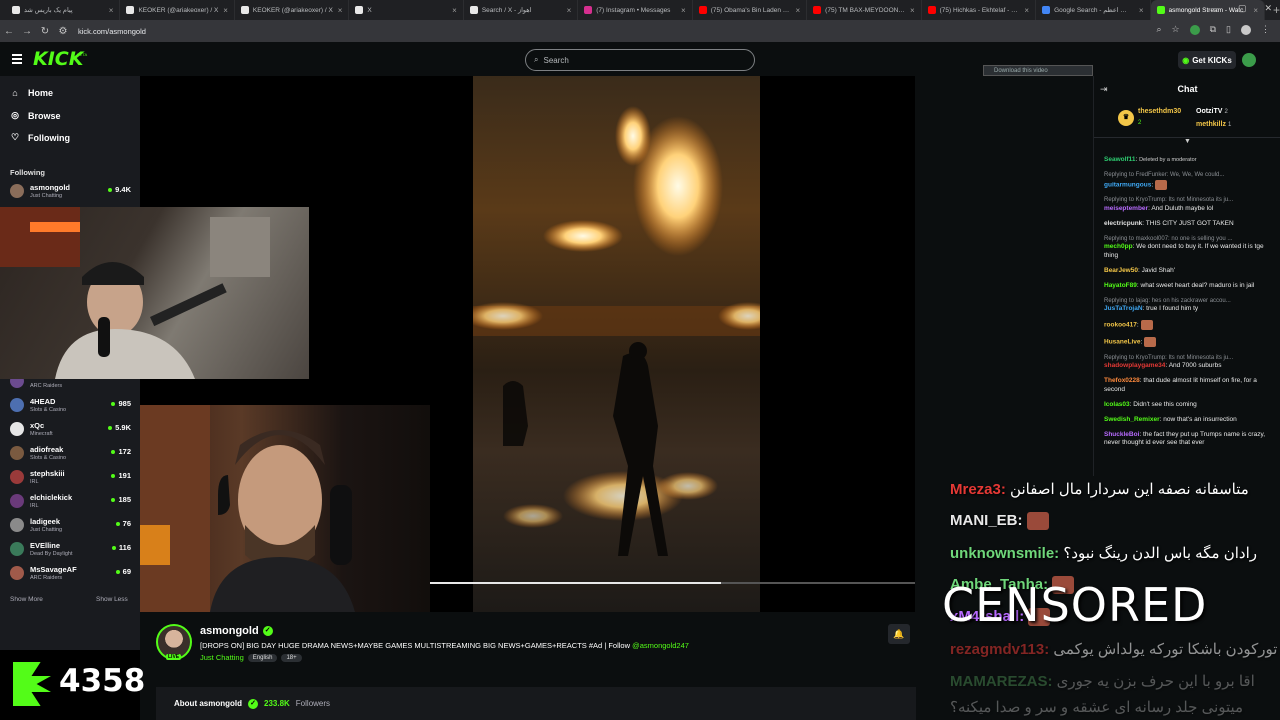  I want to click on chat-username: shadowplaygame34, so click(1134, 365).